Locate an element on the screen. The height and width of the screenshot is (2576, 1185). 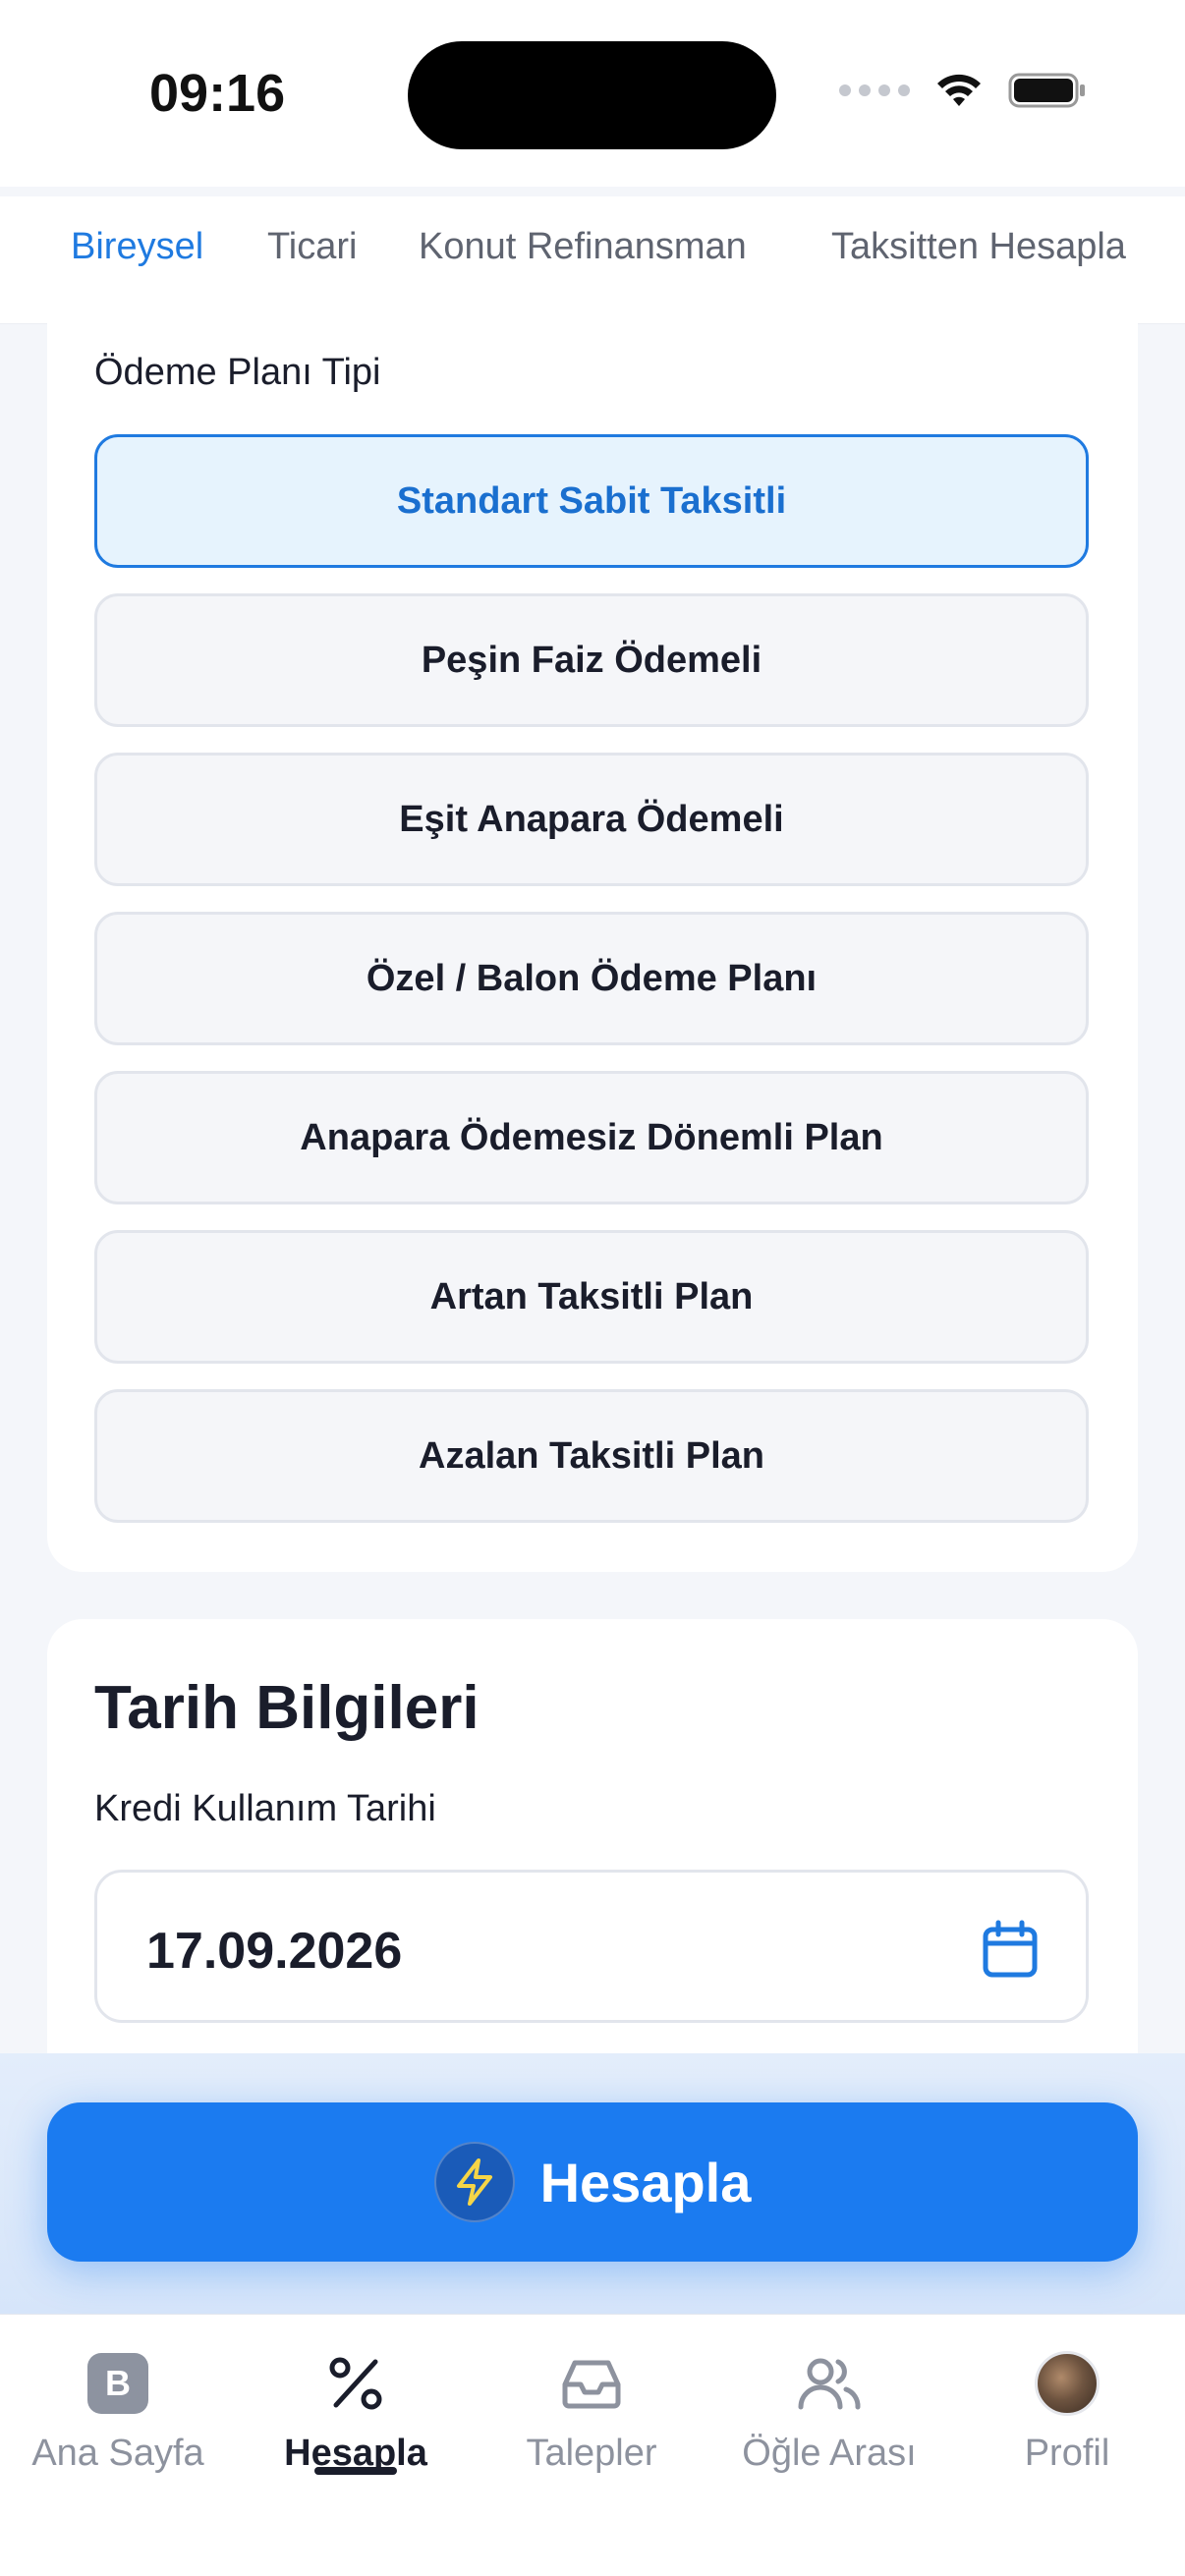
nav-item-hesapla: Hesapla is located at coordinates (356, 2409).